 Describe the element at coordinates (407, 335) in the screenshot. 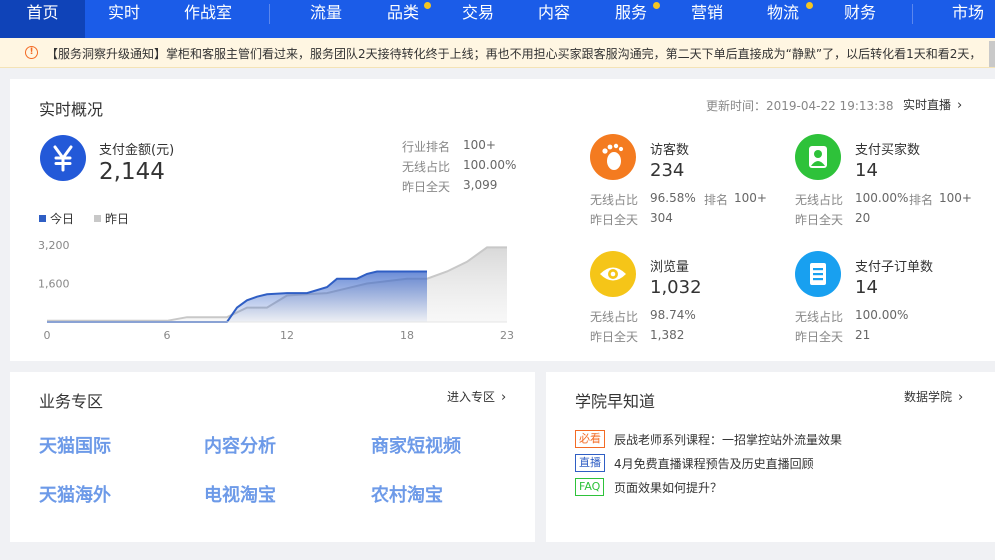

I see `x-tick-label: 18` at that location.